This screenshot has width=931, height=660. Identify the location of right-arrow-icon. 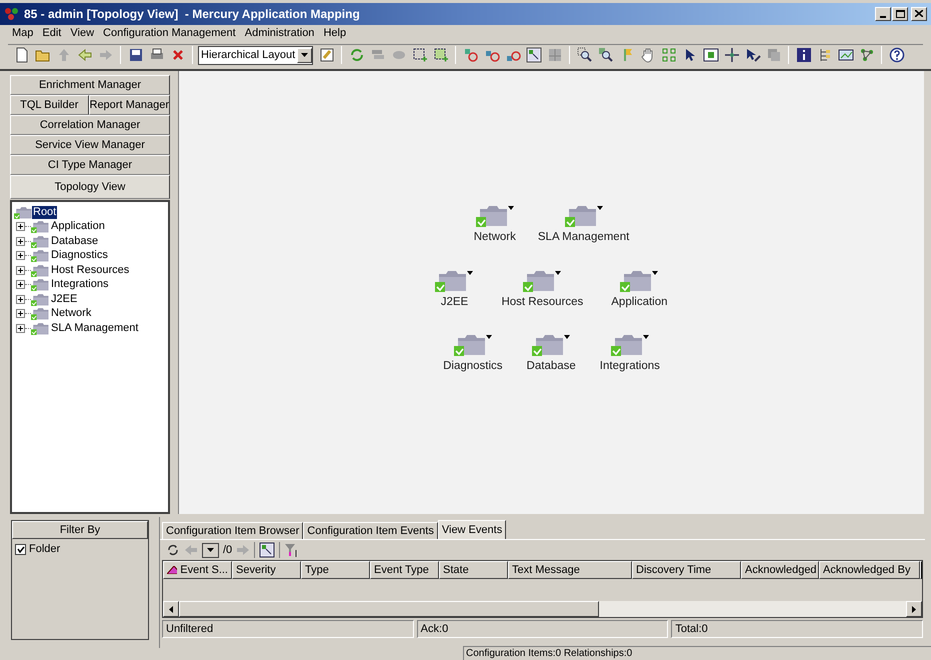
(914, 609).